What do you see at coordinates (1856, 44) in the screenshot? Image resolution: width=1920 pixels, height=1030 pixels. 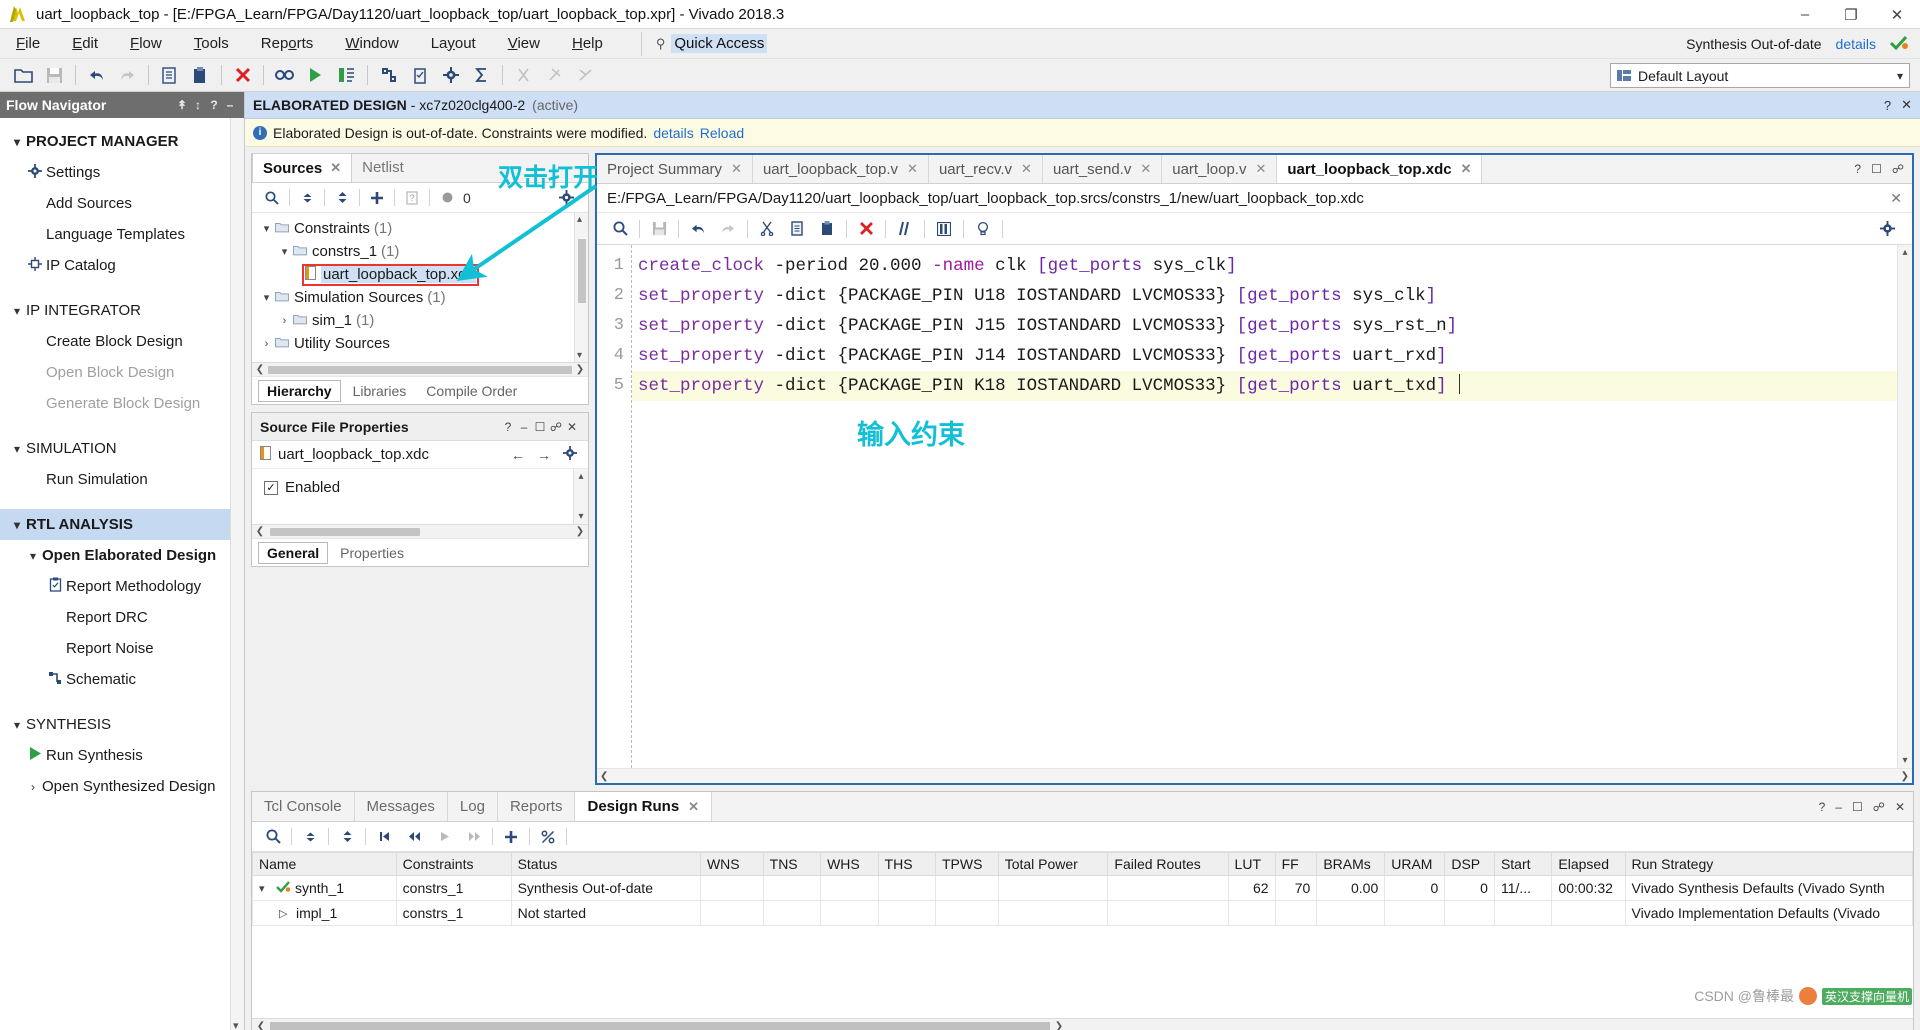 I see `synthesis-details-link: details` at bounding box center [1856, 44].